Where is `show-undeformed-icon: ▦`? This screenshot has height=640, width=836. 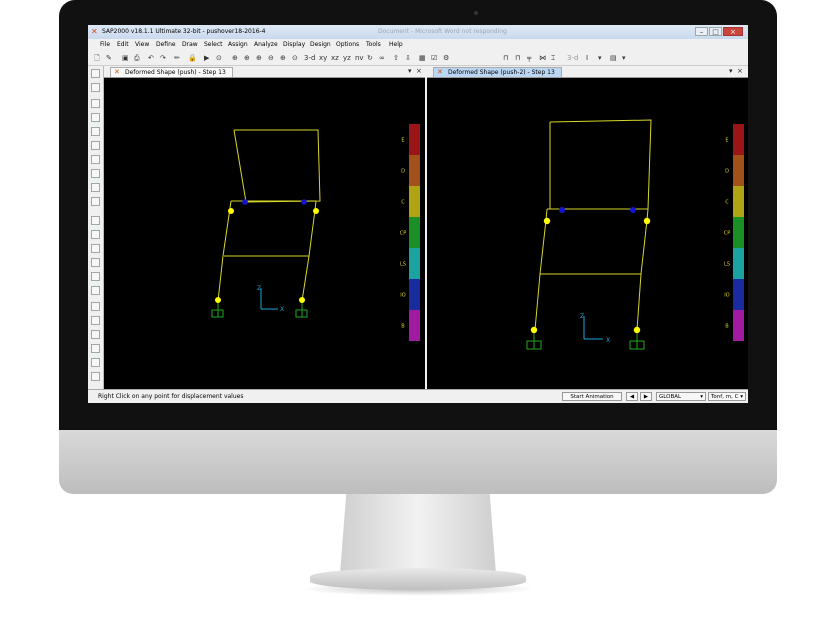 show-undeformed-icon: ▦ is located at coordinates (422, 58).